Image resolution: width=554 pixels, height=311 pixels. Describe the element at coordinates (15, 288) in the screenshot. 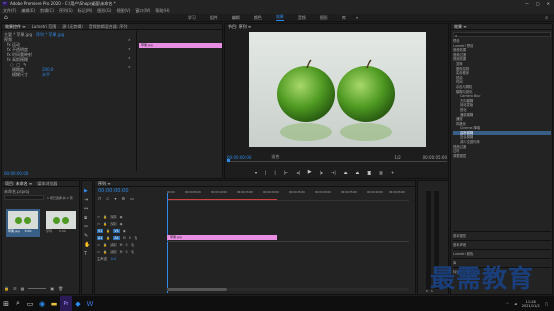

I see `list-view-icon: ☰` at that location.